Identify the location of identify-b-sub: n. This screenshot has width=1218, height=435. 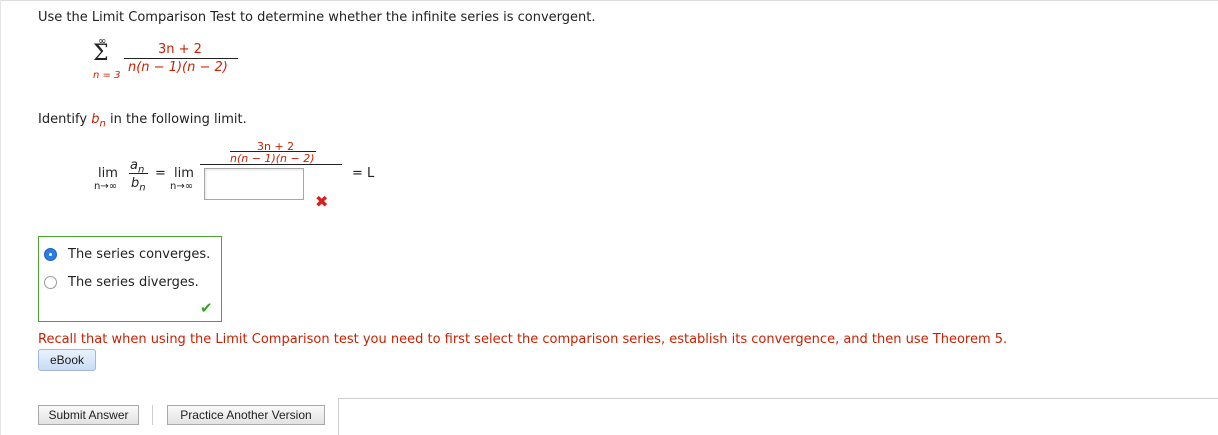
(102, 124).